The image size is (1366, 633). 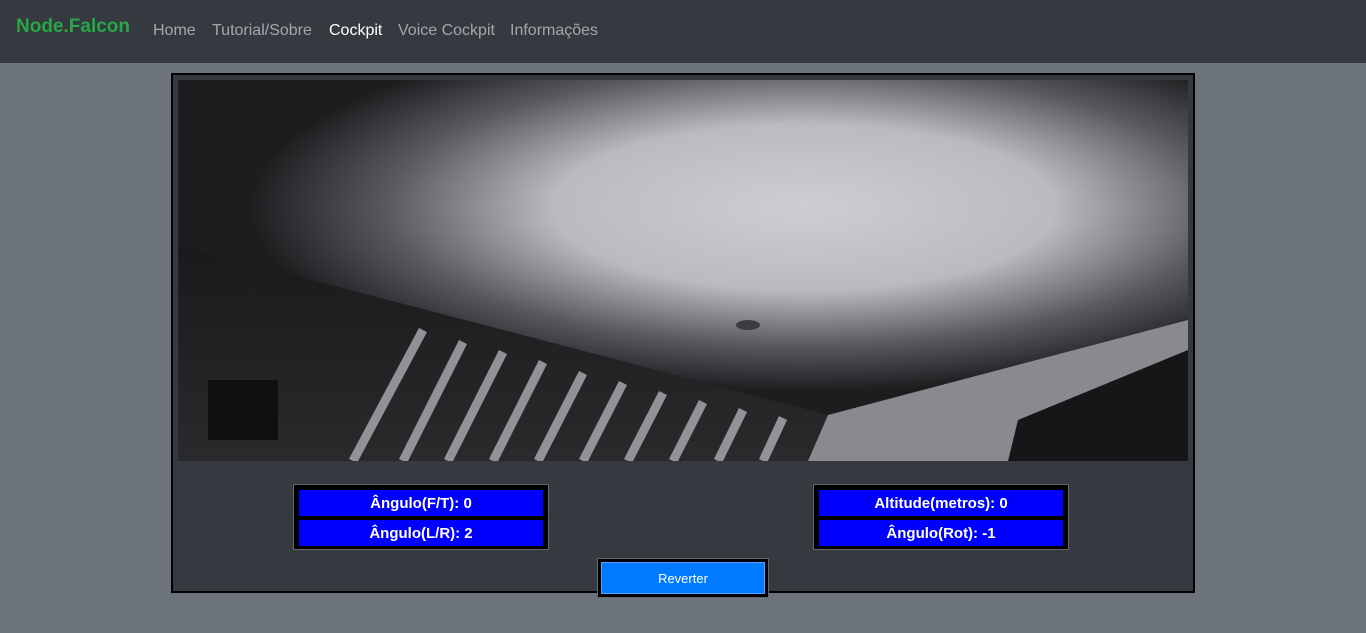 I want to click on nav-home: Home, so click(x=174, y=31).